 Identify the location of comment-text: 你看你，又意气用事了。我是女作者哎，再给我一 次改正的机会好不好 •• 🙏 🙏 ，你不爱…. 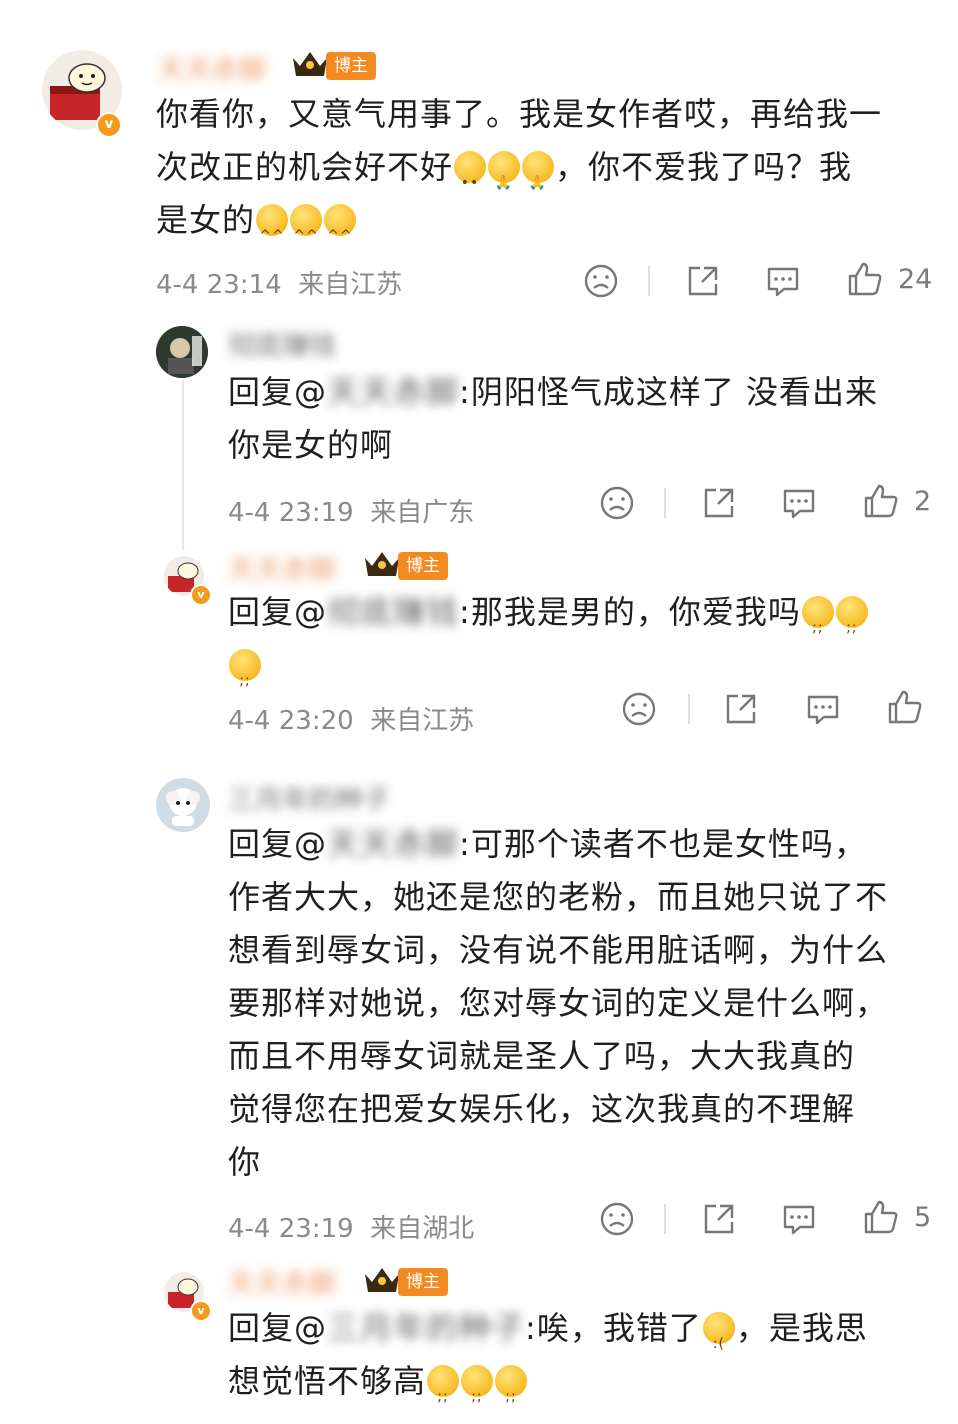
(519, 169).